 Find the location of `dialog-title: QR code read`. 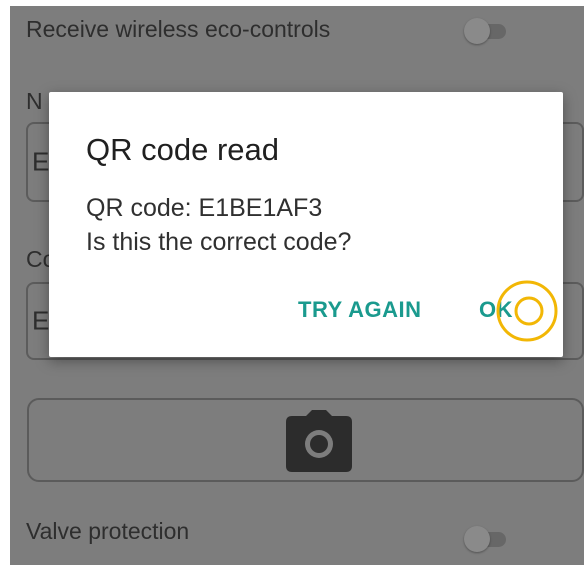

dialog-title: QR code read is located at coordinates (182, 149).